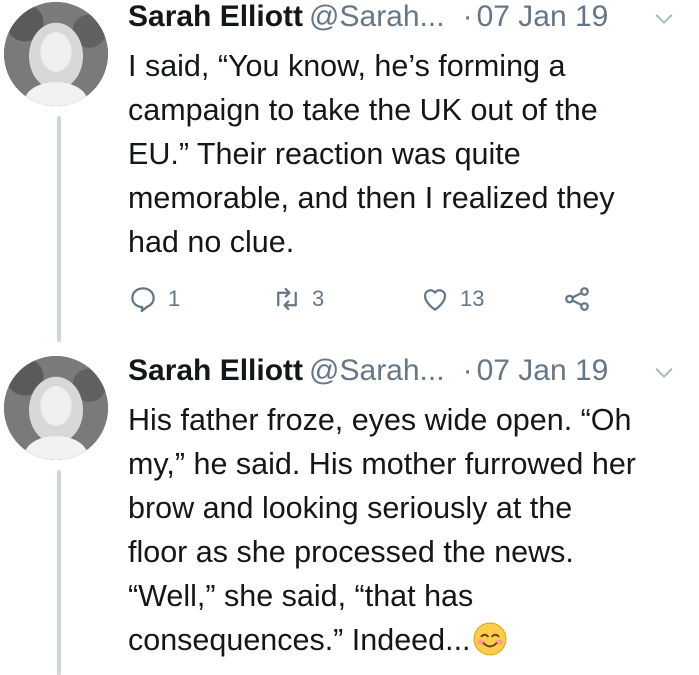  What do you see at coordinates (143, 300) in the screenshot?
I see `reply-icon` at bounding box center [143, 300].